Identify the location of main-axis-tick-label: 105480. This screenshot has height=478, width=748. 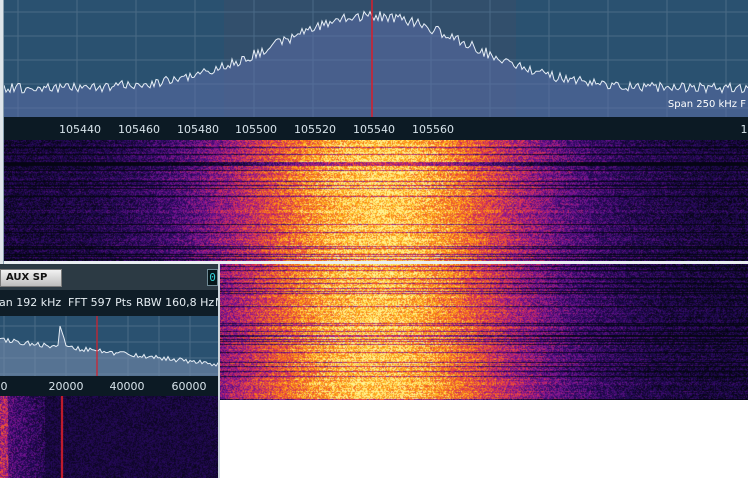
(198, 129).